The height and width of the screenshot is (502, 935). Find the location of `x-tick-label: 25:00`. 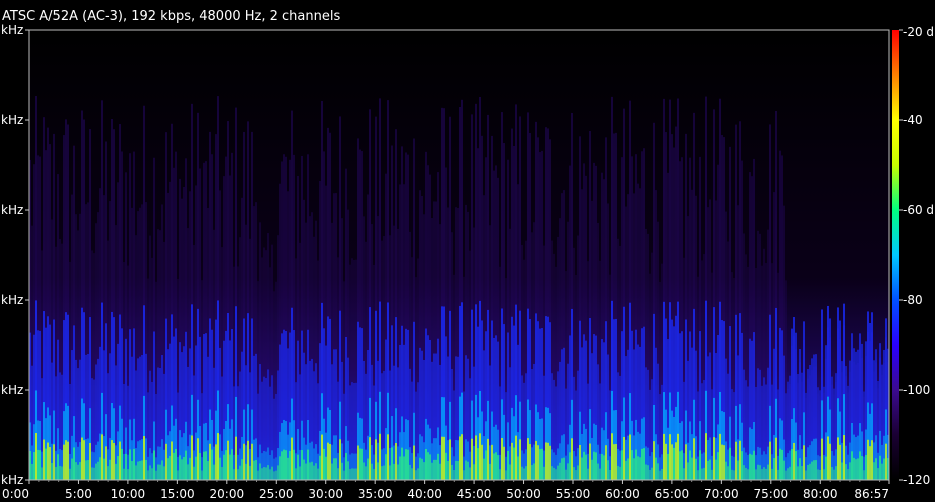

x-tick-label: 25:00 is located at coordinates (276, 494).